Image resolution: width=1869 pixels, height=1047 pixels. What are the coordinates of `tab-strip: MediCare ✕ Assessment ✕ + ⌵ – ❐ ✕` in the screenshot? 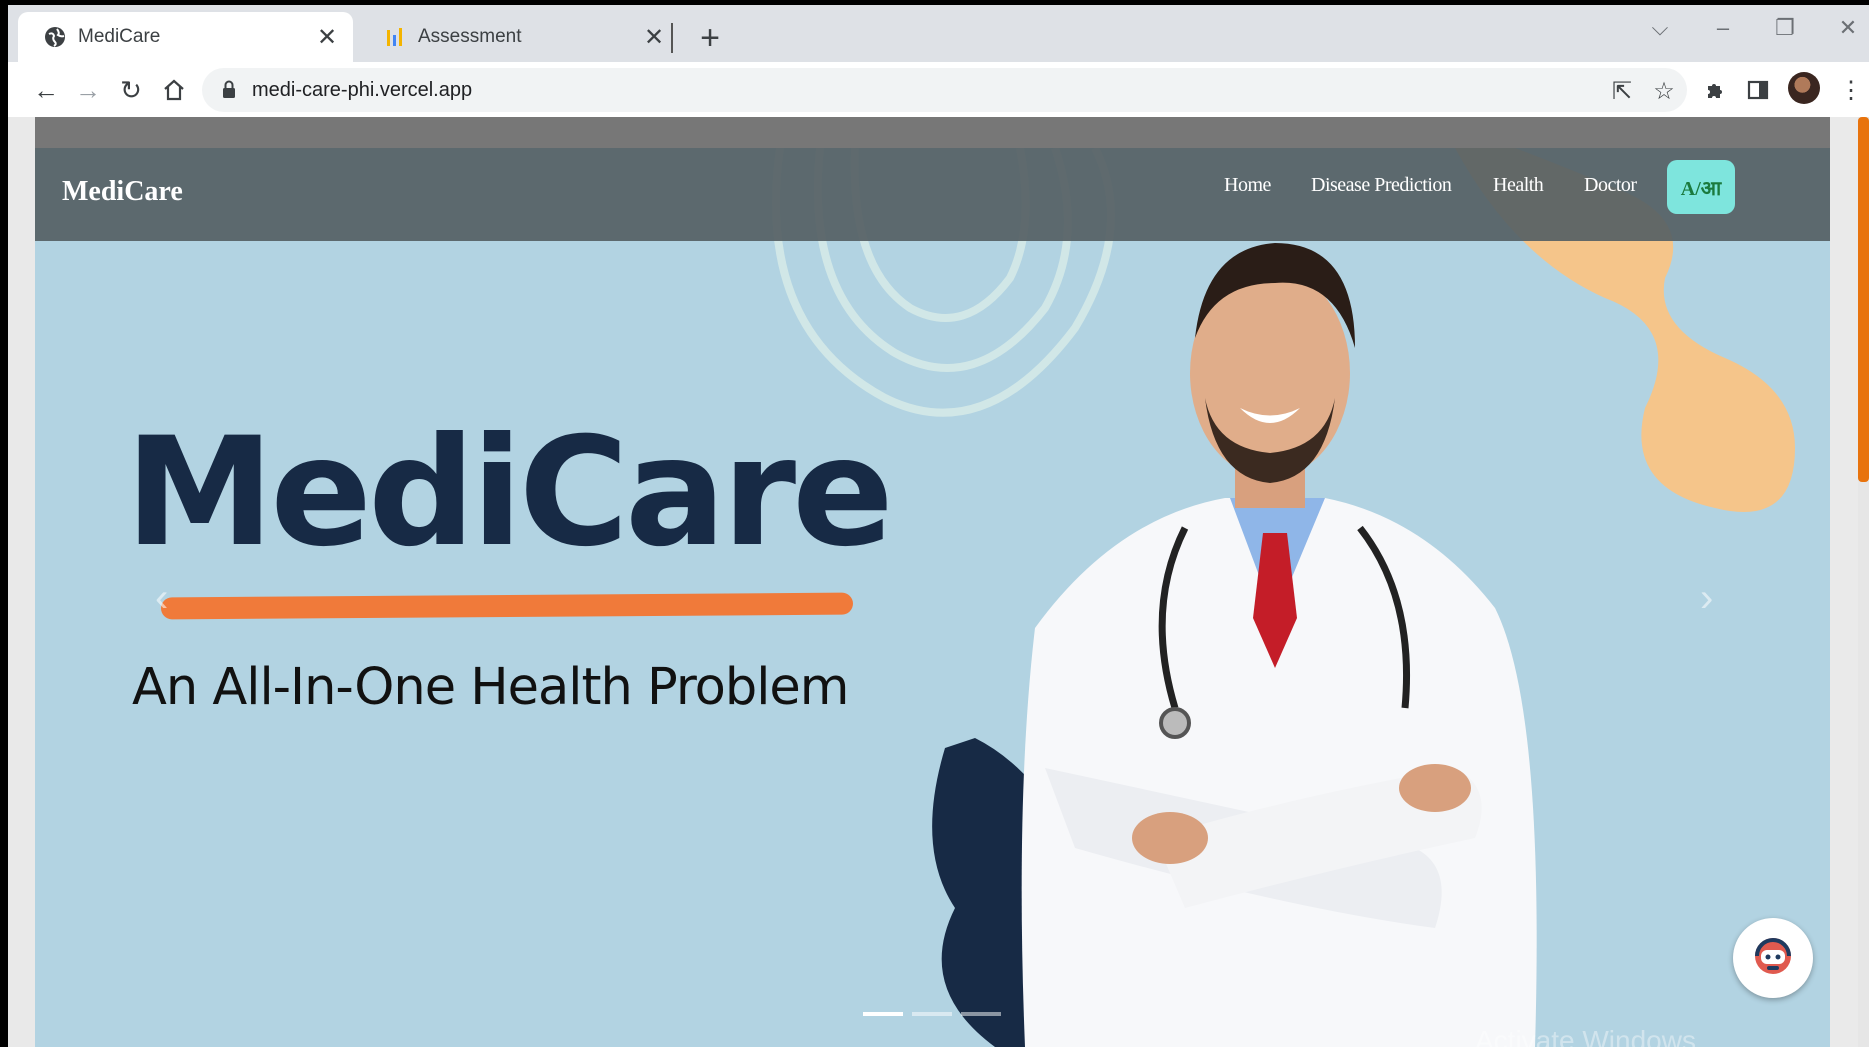 It's located at (938, 33).